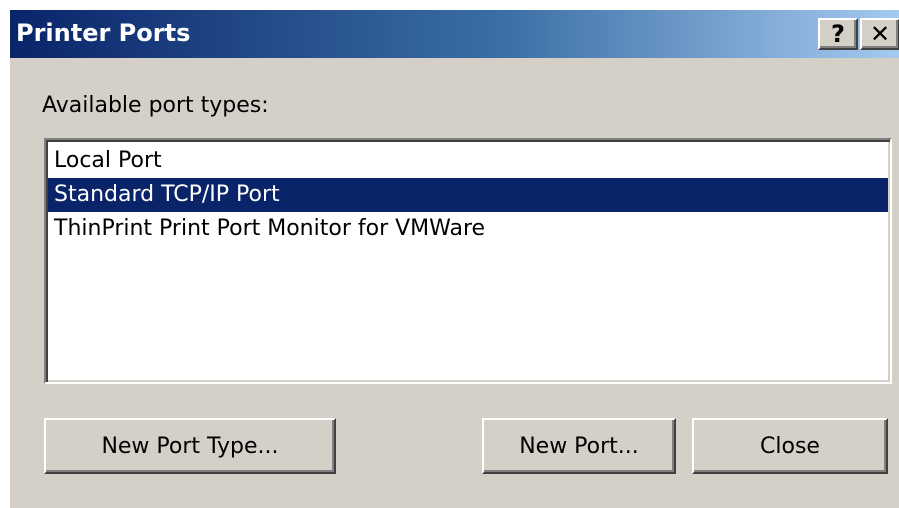  Describe the element at coordinates (790, 446) in the screenshot. I see `close-button: Close` at that location.